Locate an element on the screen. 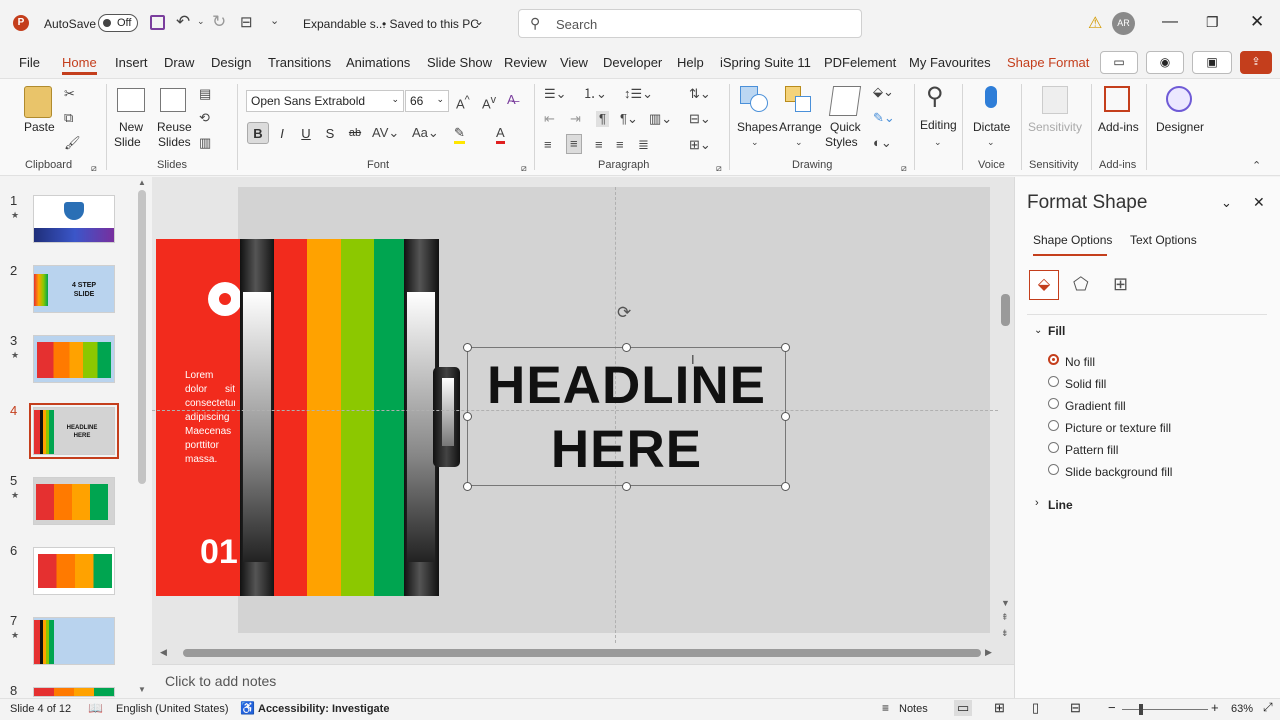 Image resolution: width=1280 pixels, height=720 pixels. picture-fill-radio is located at coordinates (1053, 425).